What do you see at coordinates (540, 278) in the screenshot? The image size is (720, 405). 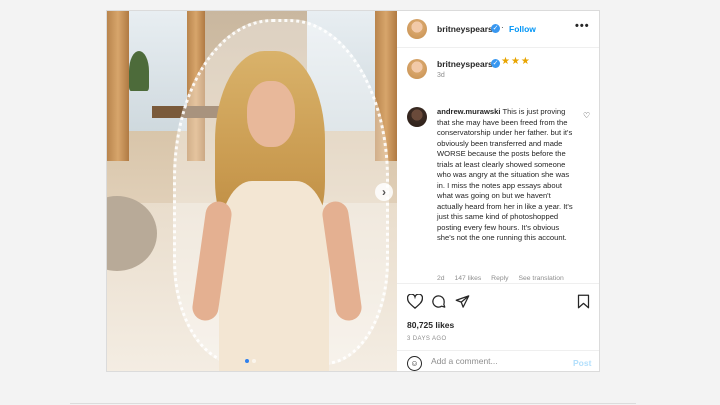 I see `see-translation-link: See translation` at bounding box center [540, 278].